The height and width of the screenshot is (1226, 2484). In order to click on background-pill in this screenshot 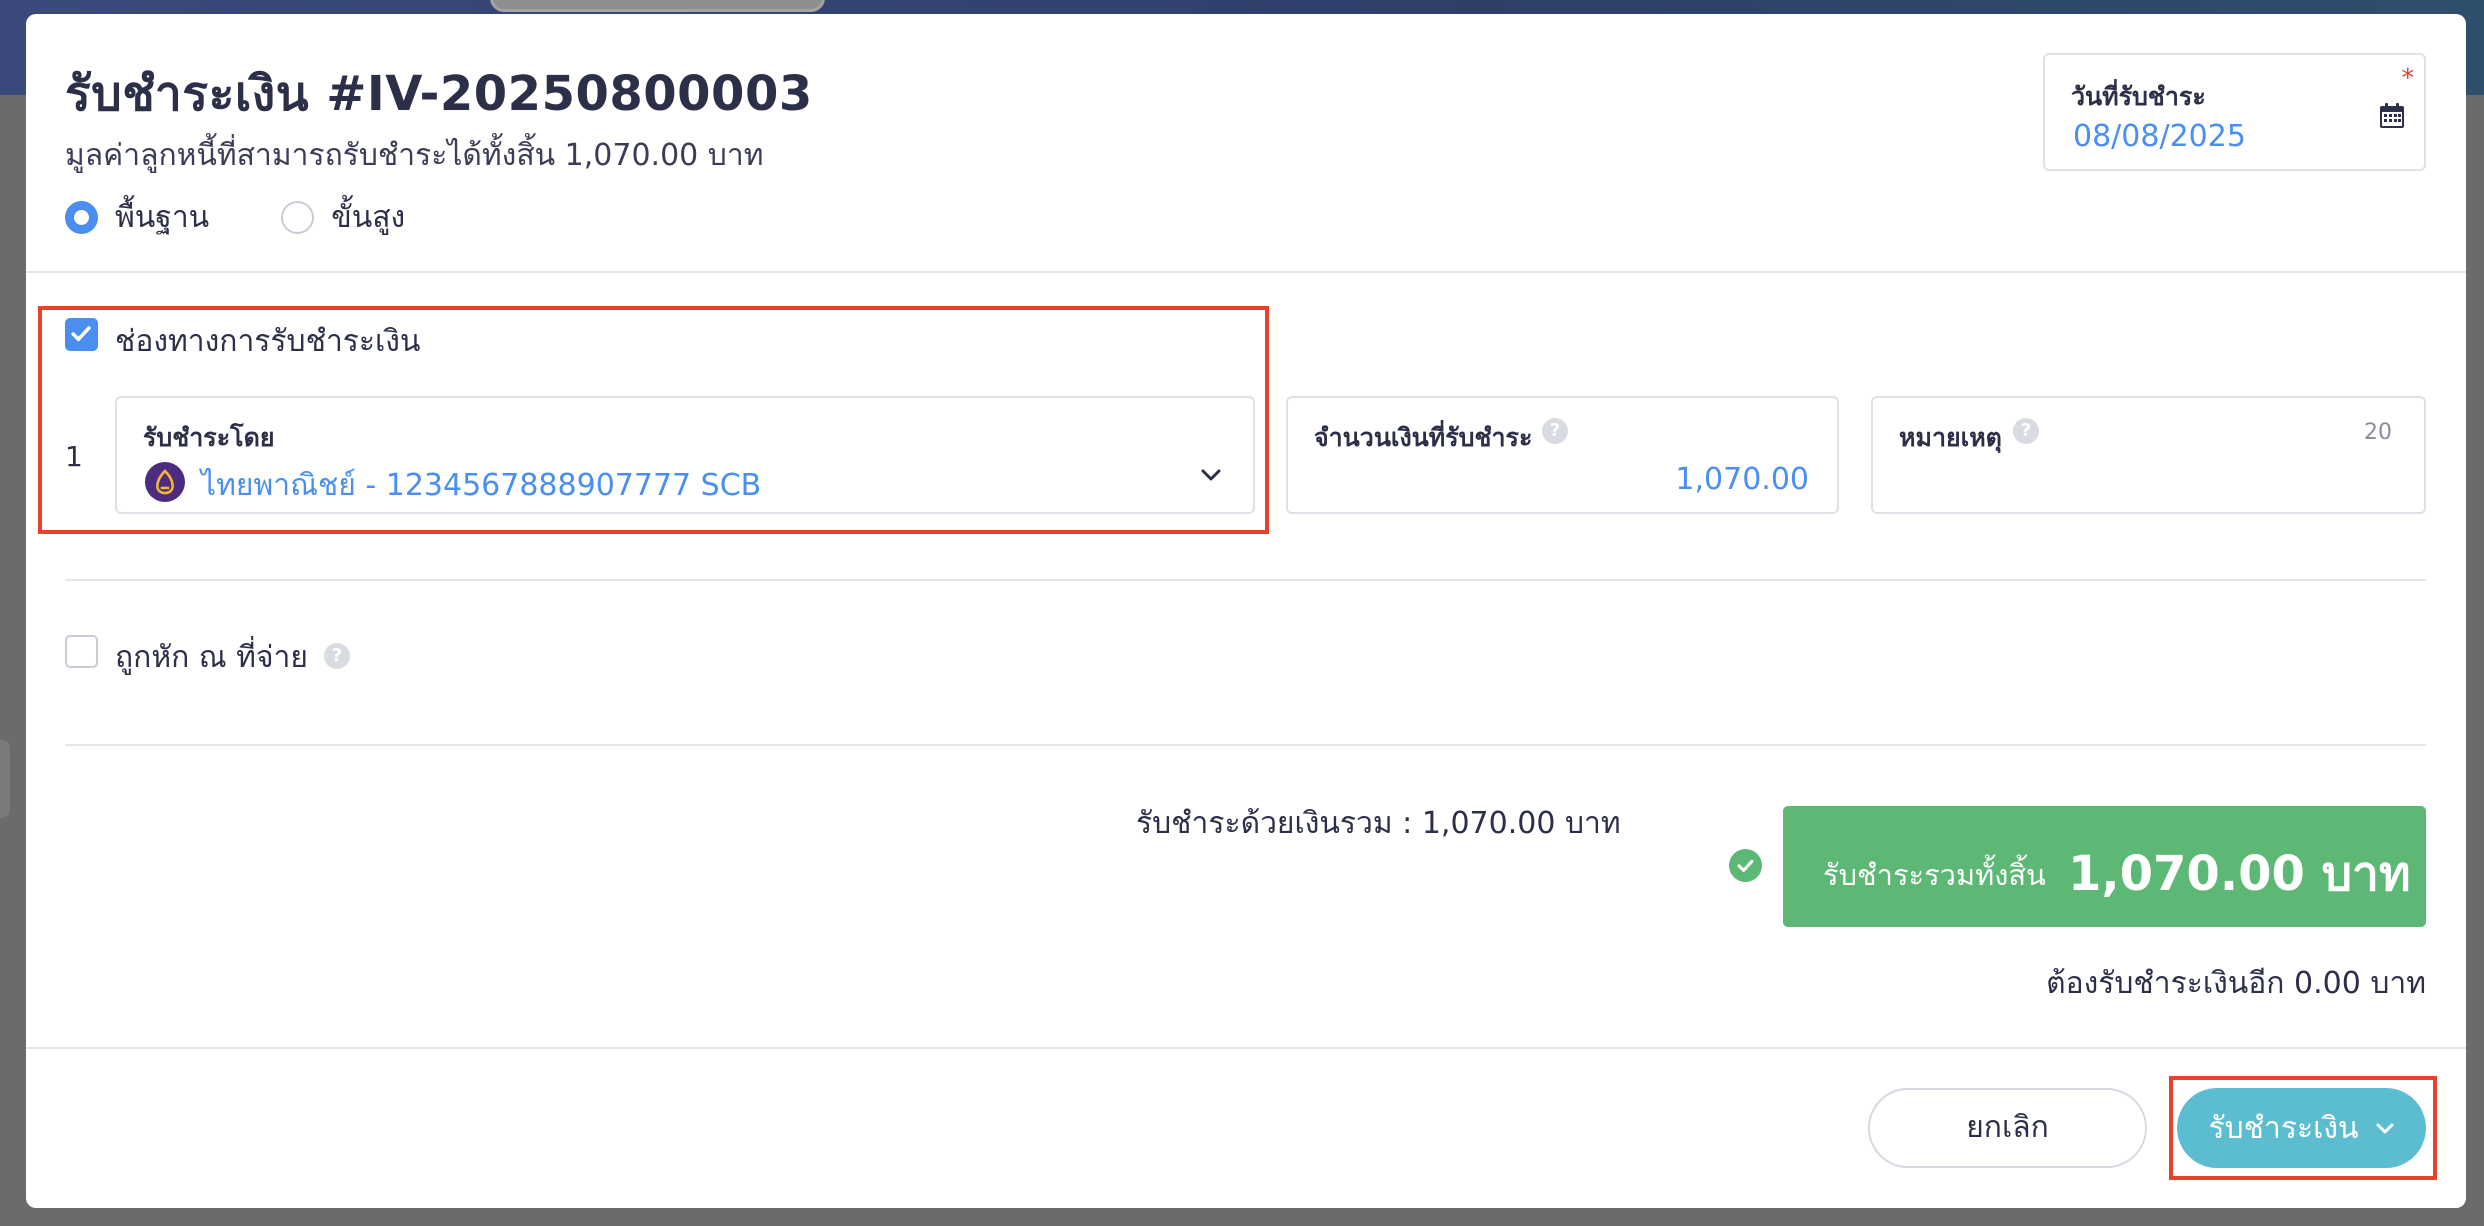, I will do `click(657, 6)`.